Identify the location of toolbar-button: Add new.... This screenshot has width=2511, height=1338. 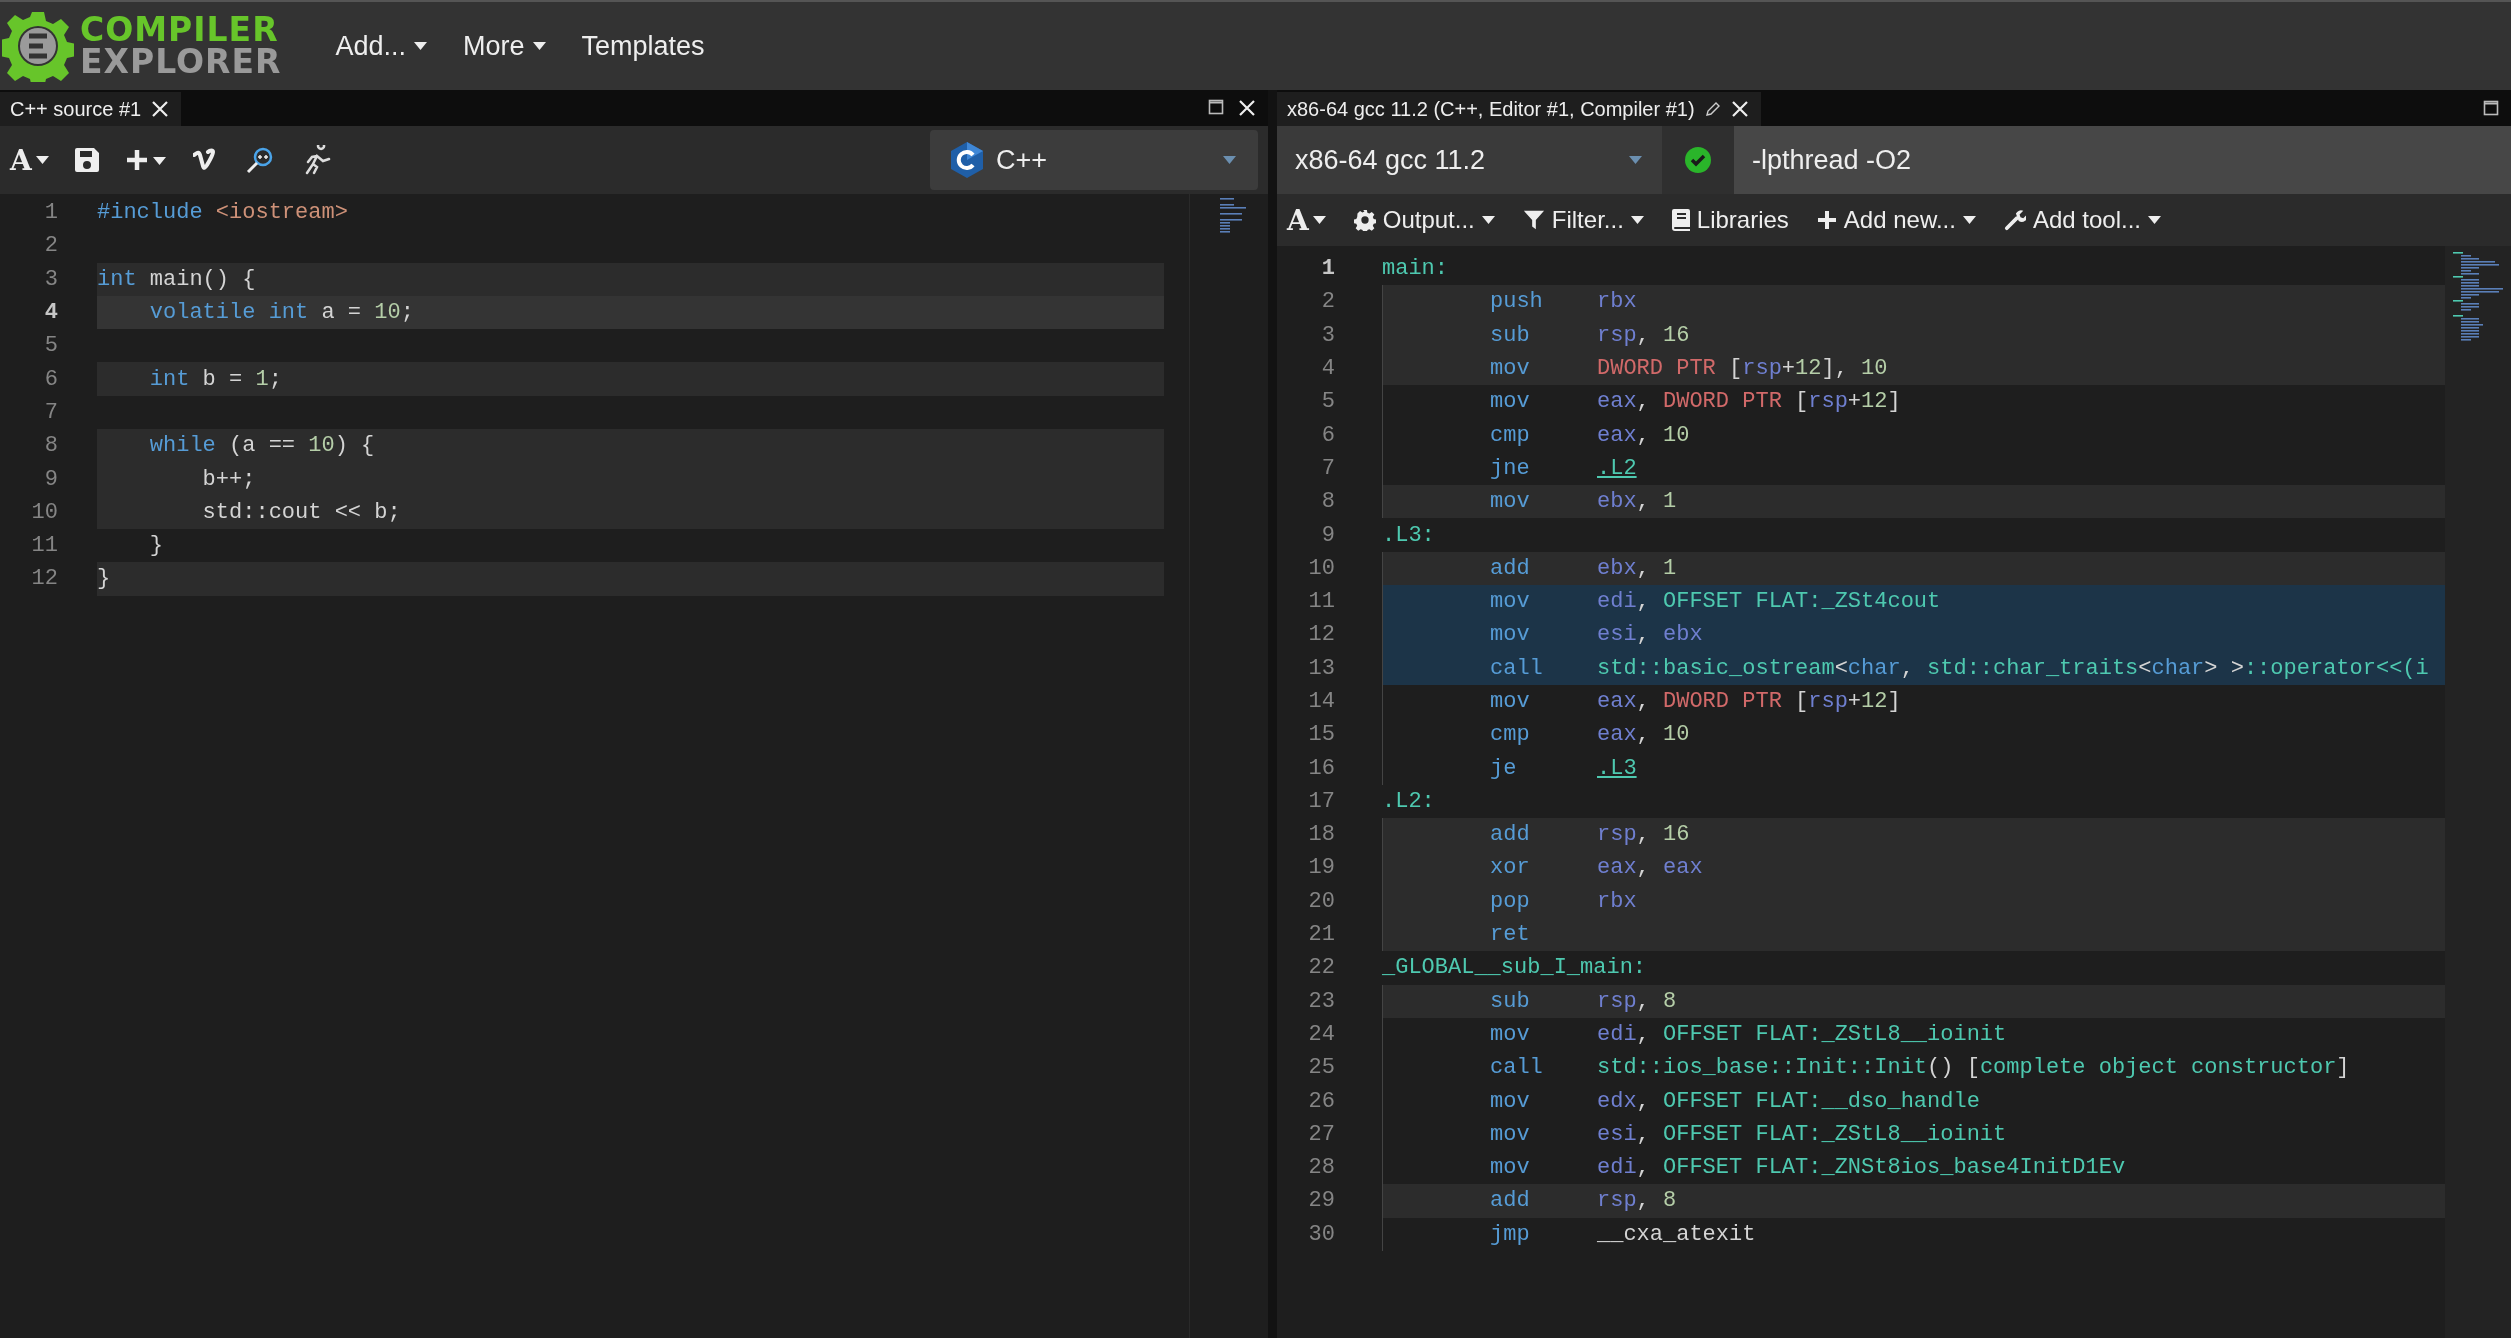
(1896, 220).